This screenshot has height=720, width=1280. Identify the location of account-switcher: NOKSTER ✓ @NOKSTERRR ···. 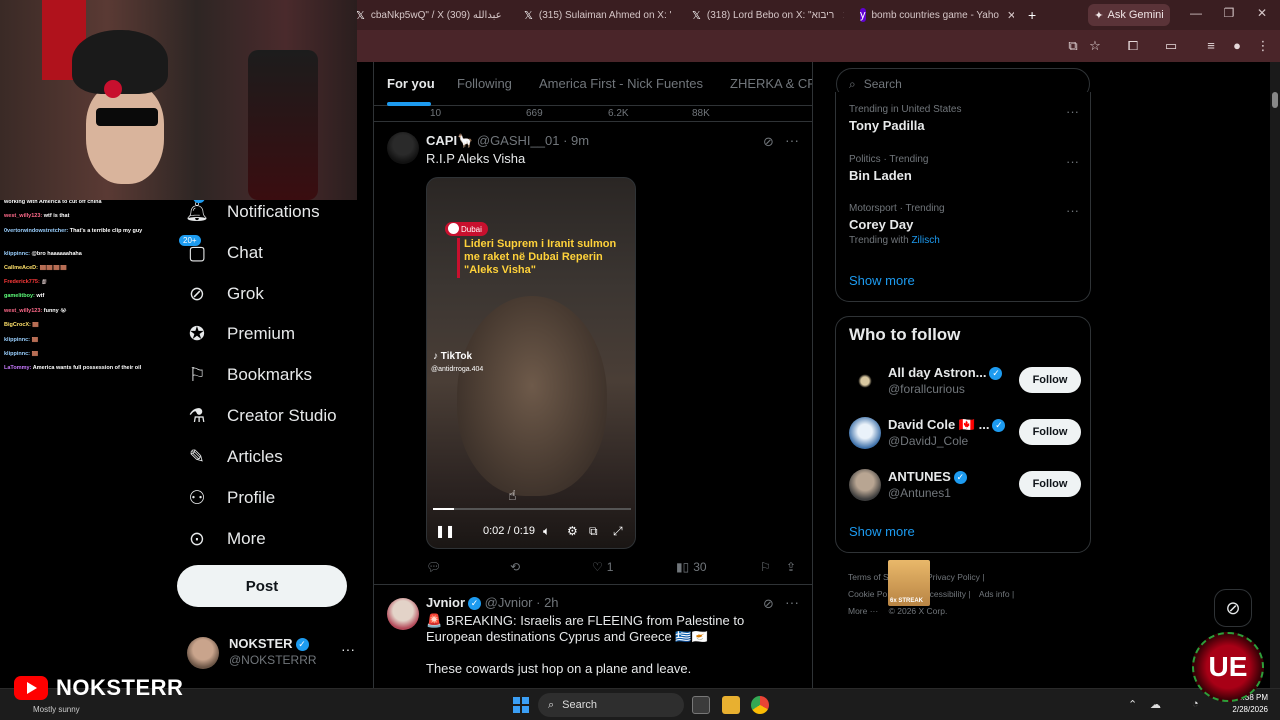
(274, 653).